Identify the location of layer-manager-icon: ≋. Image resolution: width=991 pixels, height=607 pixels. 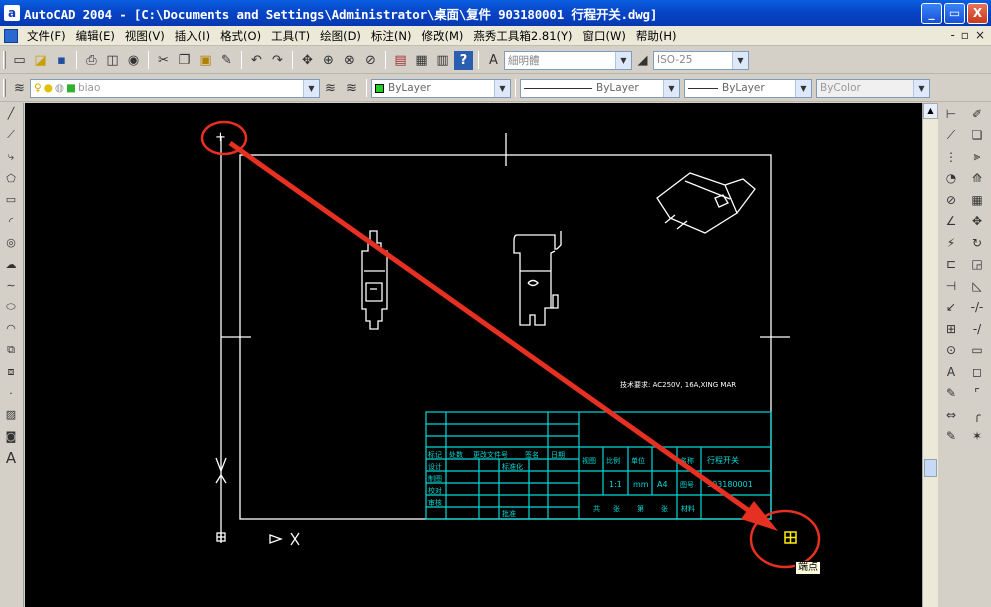
(19, 88).